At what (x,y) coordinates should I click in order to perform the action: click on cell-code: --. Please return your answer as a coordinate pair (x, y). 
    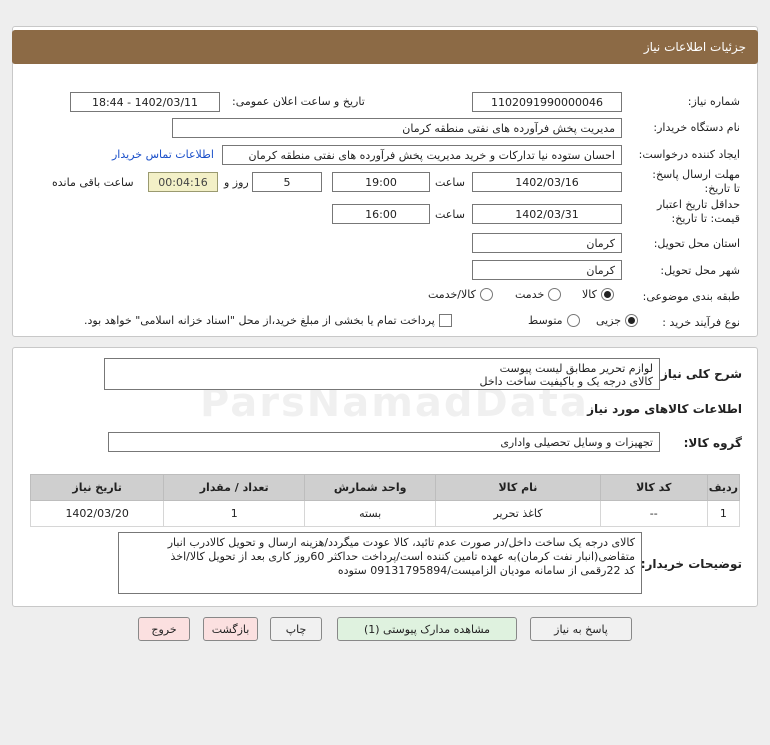
    Looking at the image, I should click on (653, 513).